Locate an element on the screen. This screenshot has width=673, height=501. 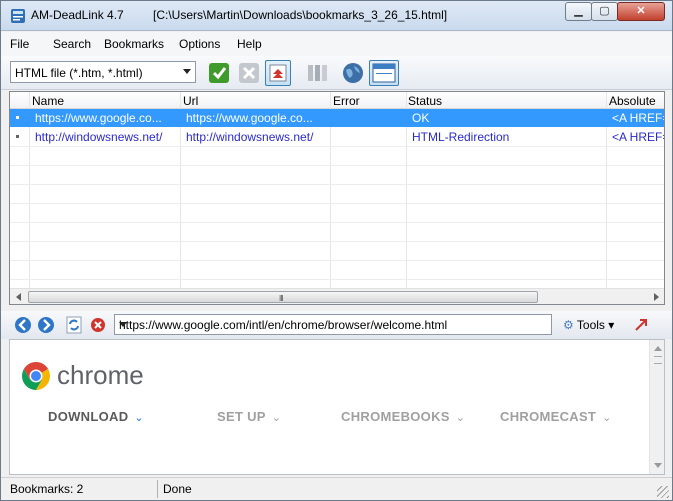
minimize-icon: ▁ is located at coordinates (578, 11).